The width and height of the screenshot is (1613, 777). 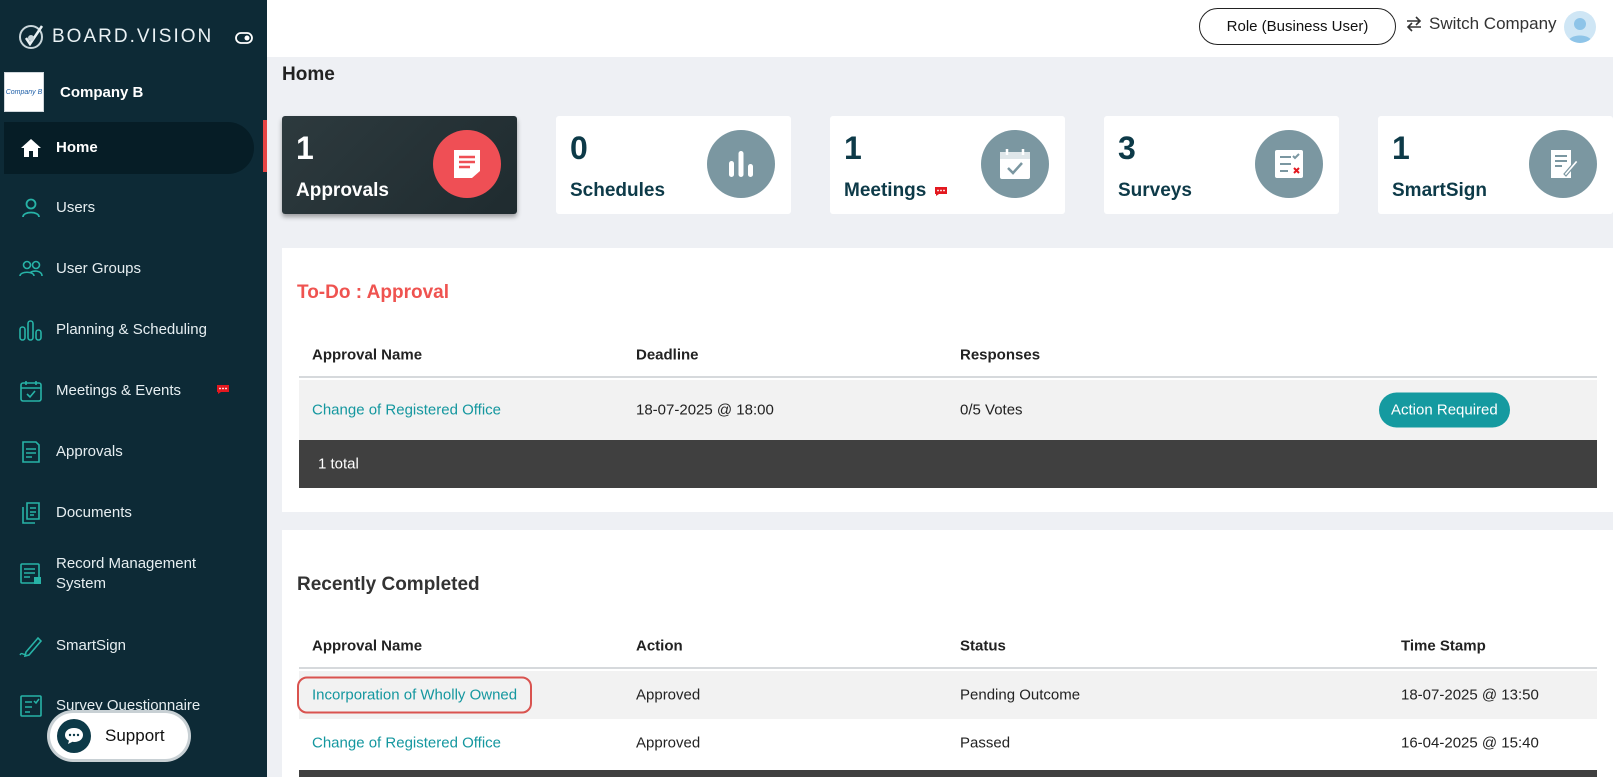 I want to click on chat-support-icon, so click(x=74, y=736).